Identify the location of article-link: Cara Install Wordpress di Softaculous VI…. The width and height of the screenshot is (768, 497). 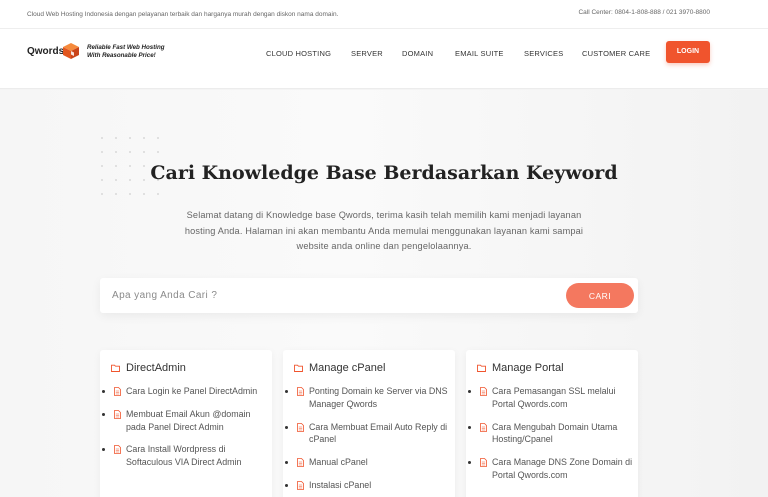
(185, 456).